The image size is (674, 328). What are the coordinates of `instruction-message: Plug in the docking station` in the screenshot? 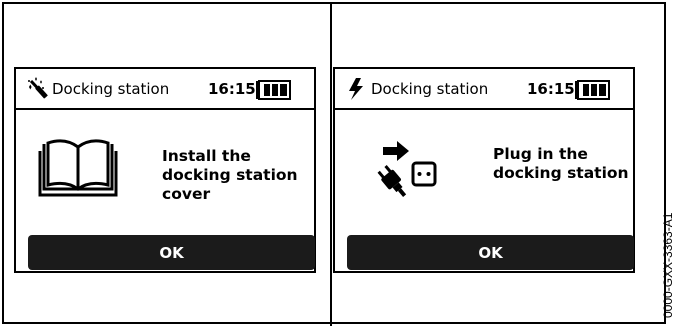 It's located at (561, 163).